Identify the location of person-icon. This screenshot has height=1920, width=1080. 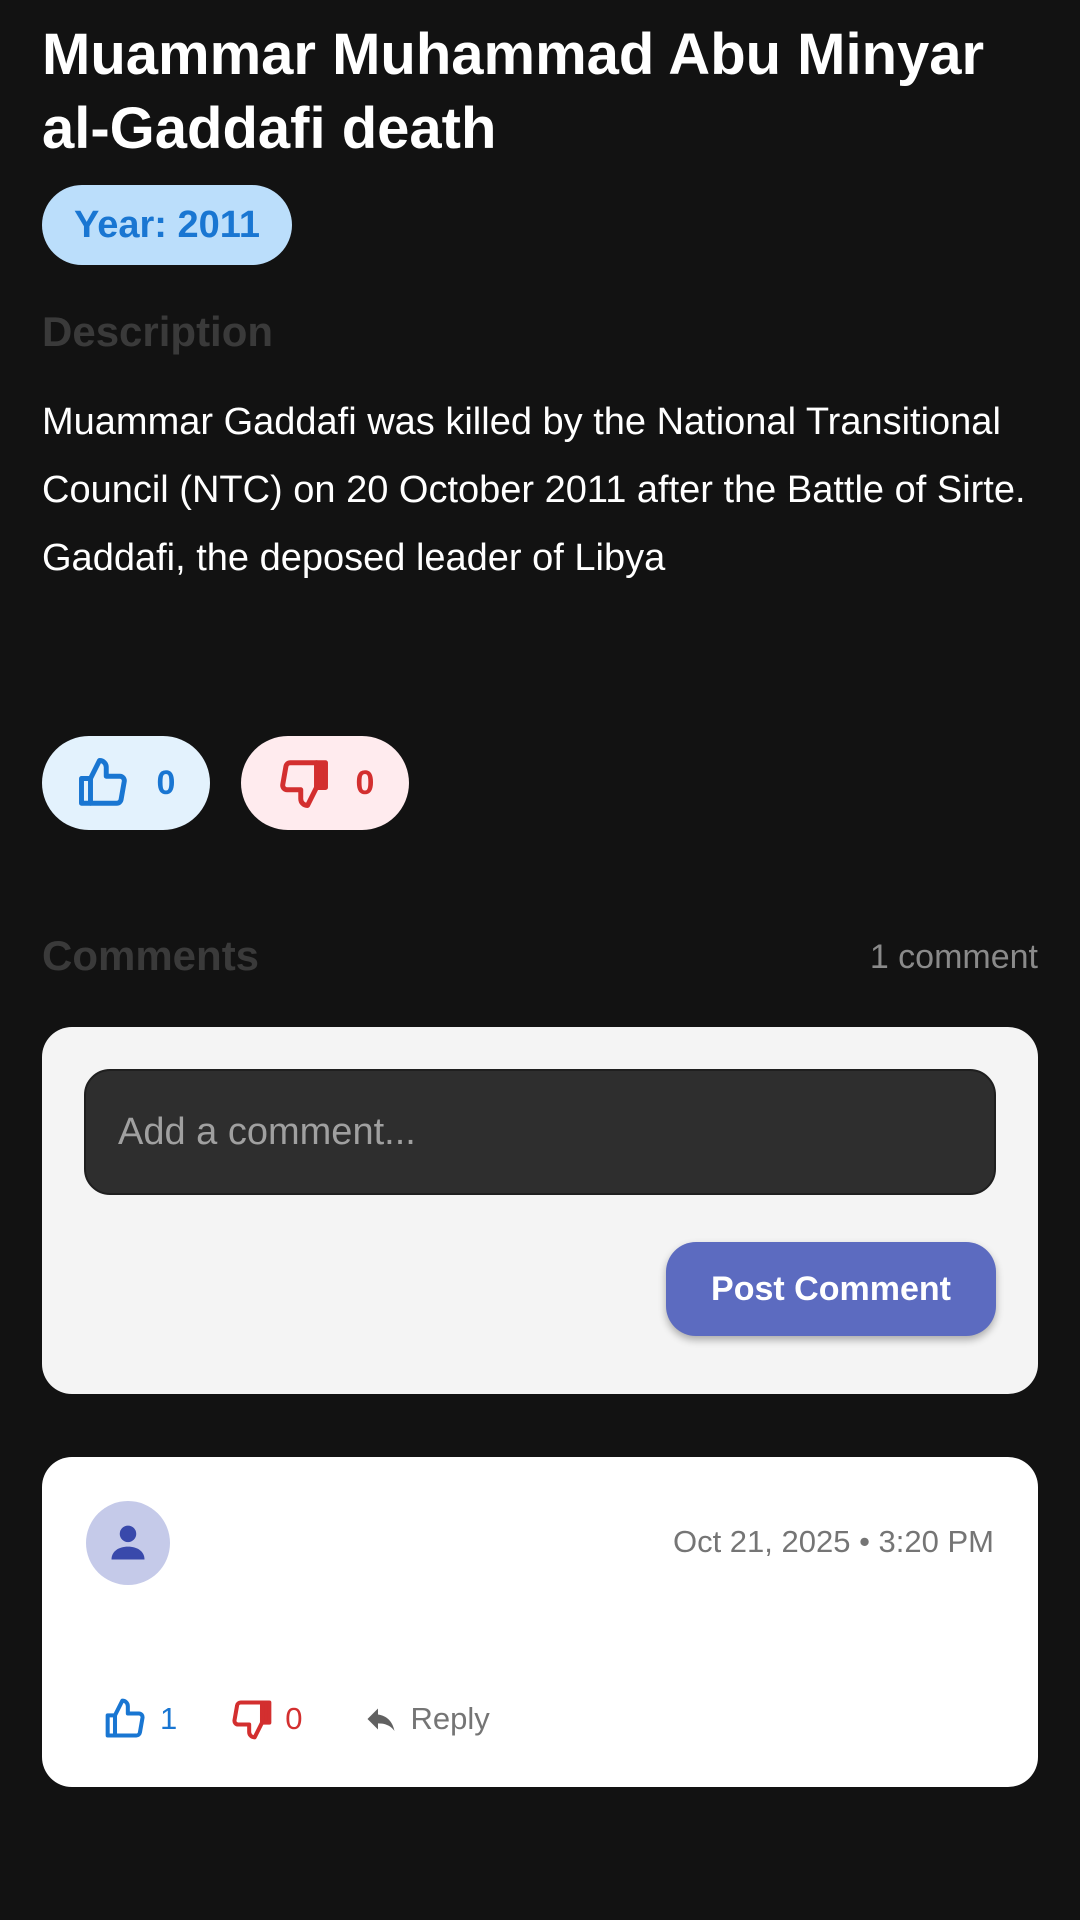
(128, 1542).